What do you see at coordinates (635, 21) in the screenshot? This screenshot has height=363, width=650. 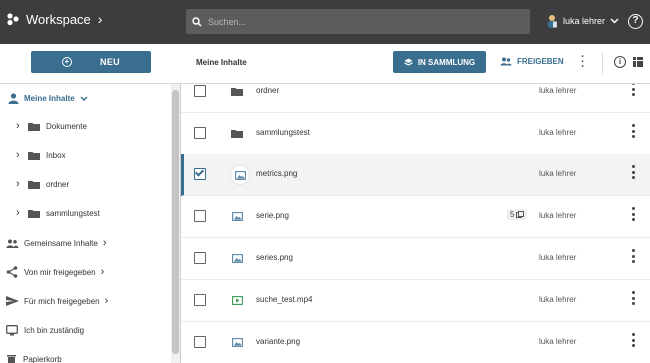 I see `help-icon: ?` at bounding box center [635, 21].